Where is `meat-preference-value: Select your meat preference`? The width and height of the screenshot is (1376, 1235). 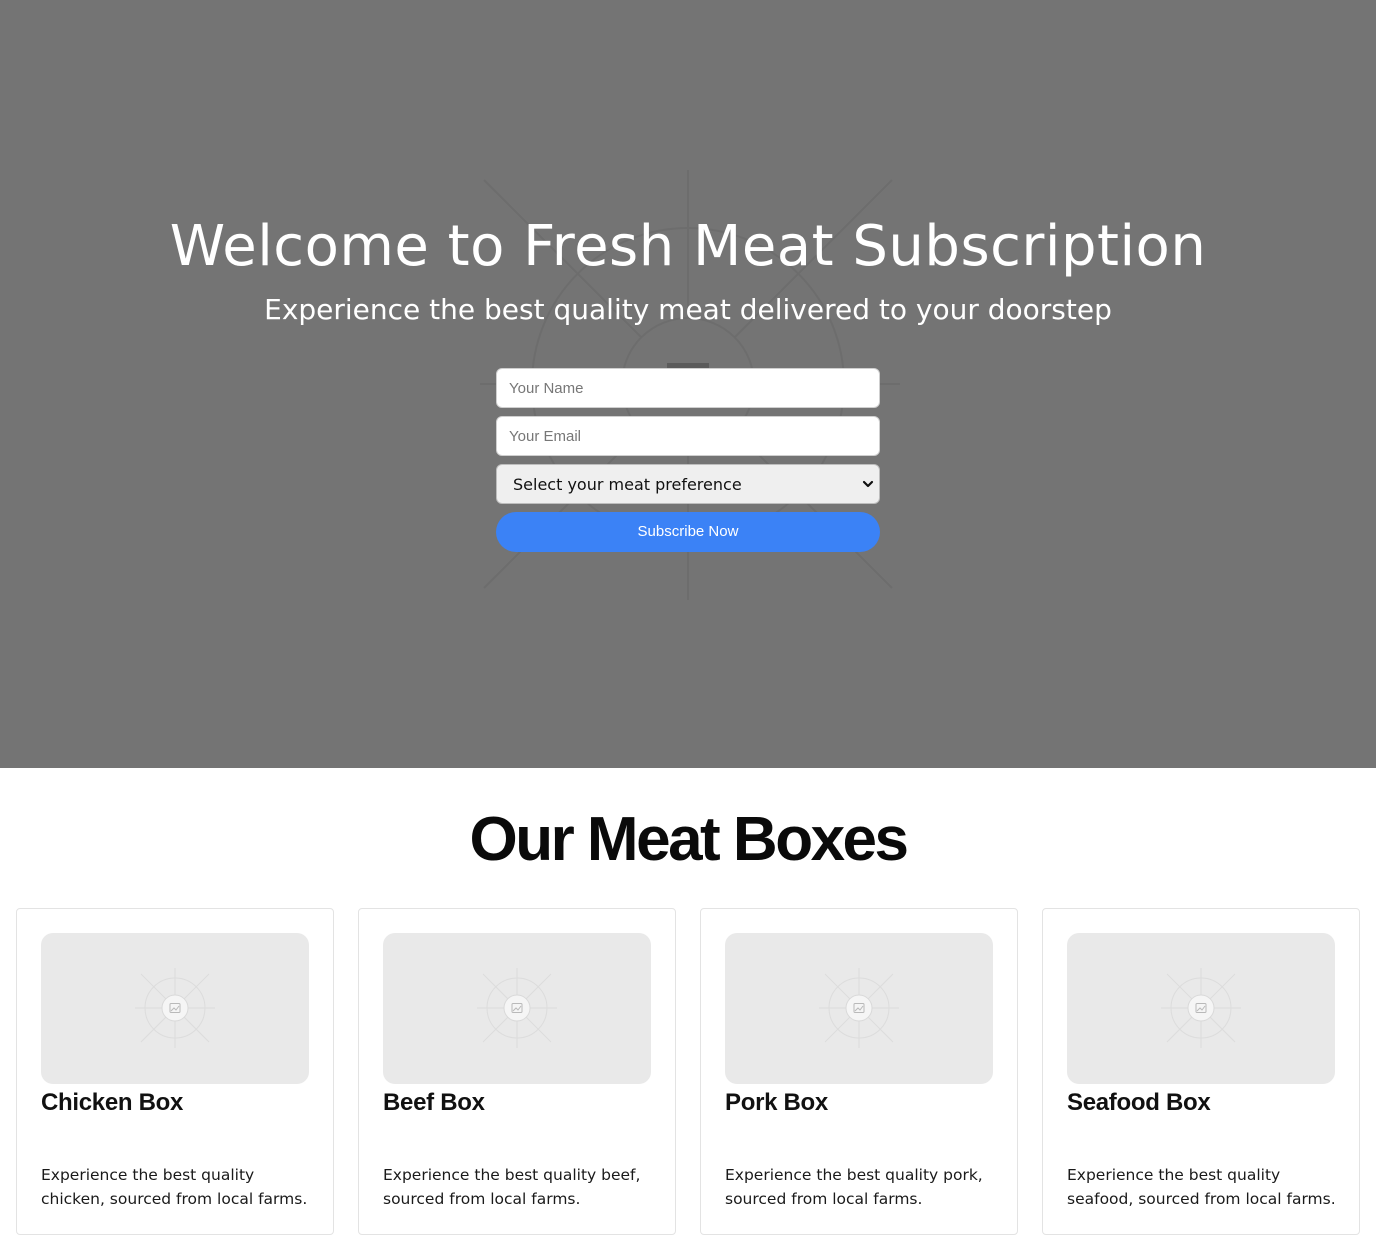
meat-preference-value: Select your meat preference is located at coordinates (627, 484).